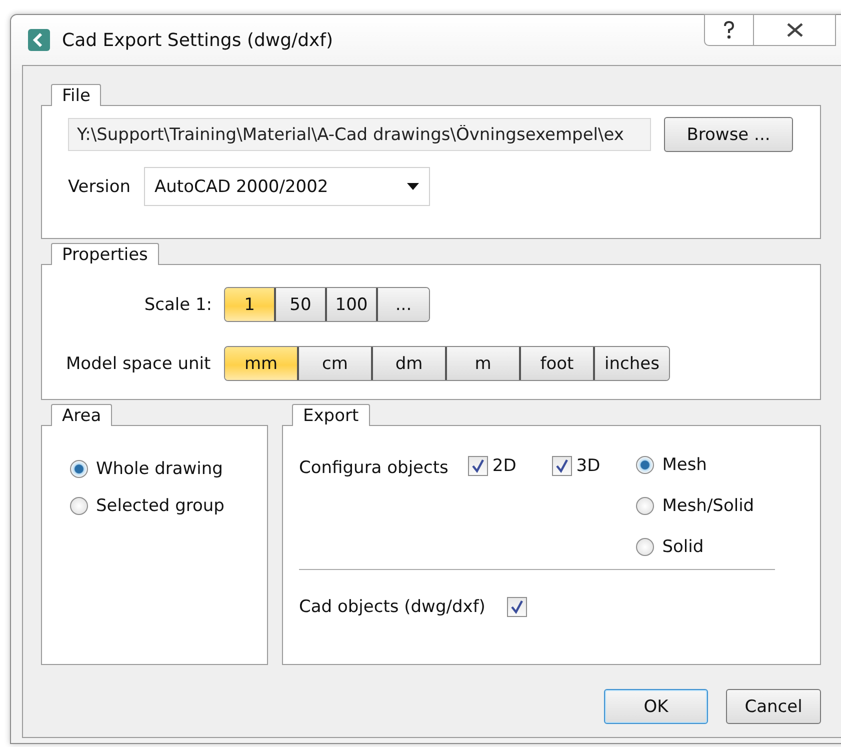 The width and height of the screenshot is (841, 747). What do you see at coordinates (392, 607) in the screenshot?
I see `cad-objects-label: Cad objects (dwg/dxf)` at bounding box center [392, 607].